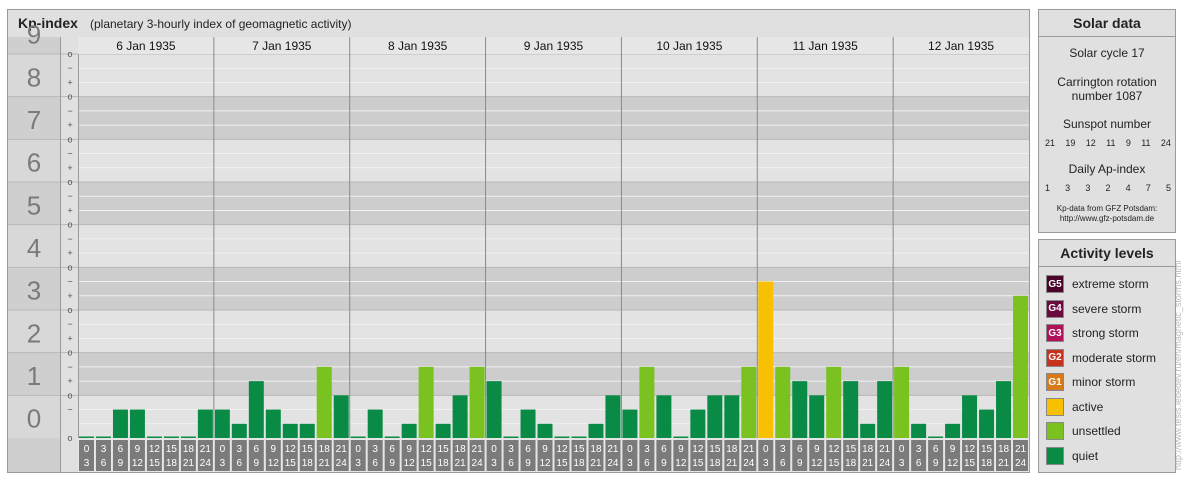  What do you see at coordinates (1048, 188) in the screenshot?
I see `ap-value-0: 1` at bounding box center [1048, 188].